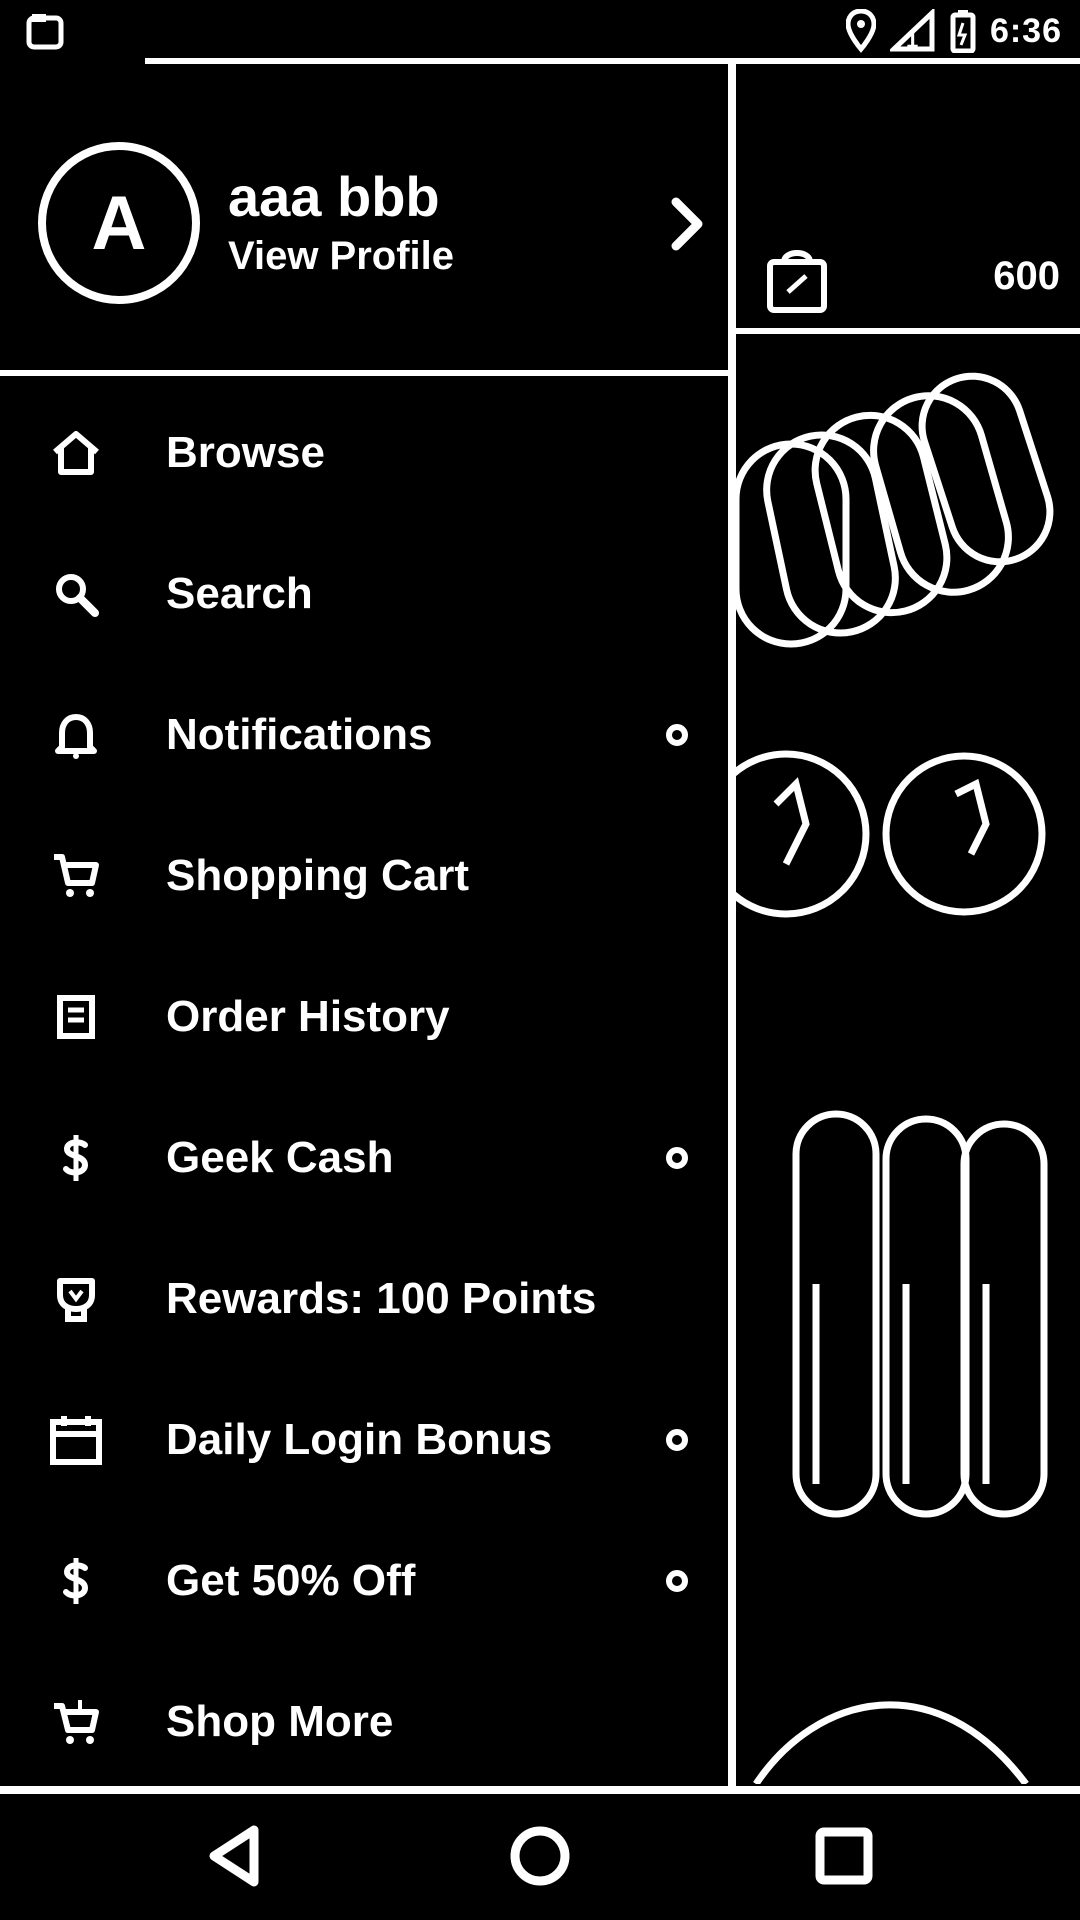 The height and width of the screenshot is (1920, 1080). I want to click on home-icon, so click(76, 453).